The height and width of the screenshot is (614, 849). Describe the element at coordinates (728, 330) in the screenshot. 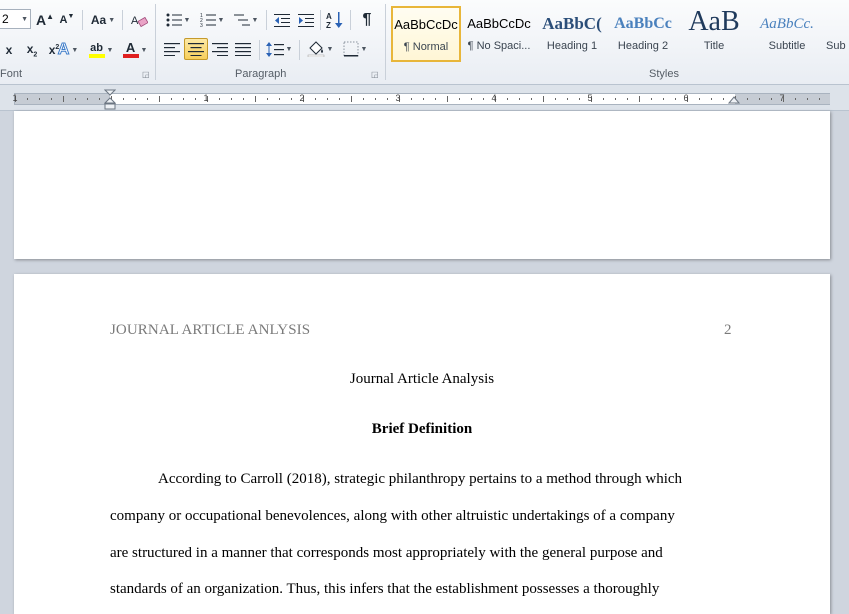

I see `page-number: 2` at that location.